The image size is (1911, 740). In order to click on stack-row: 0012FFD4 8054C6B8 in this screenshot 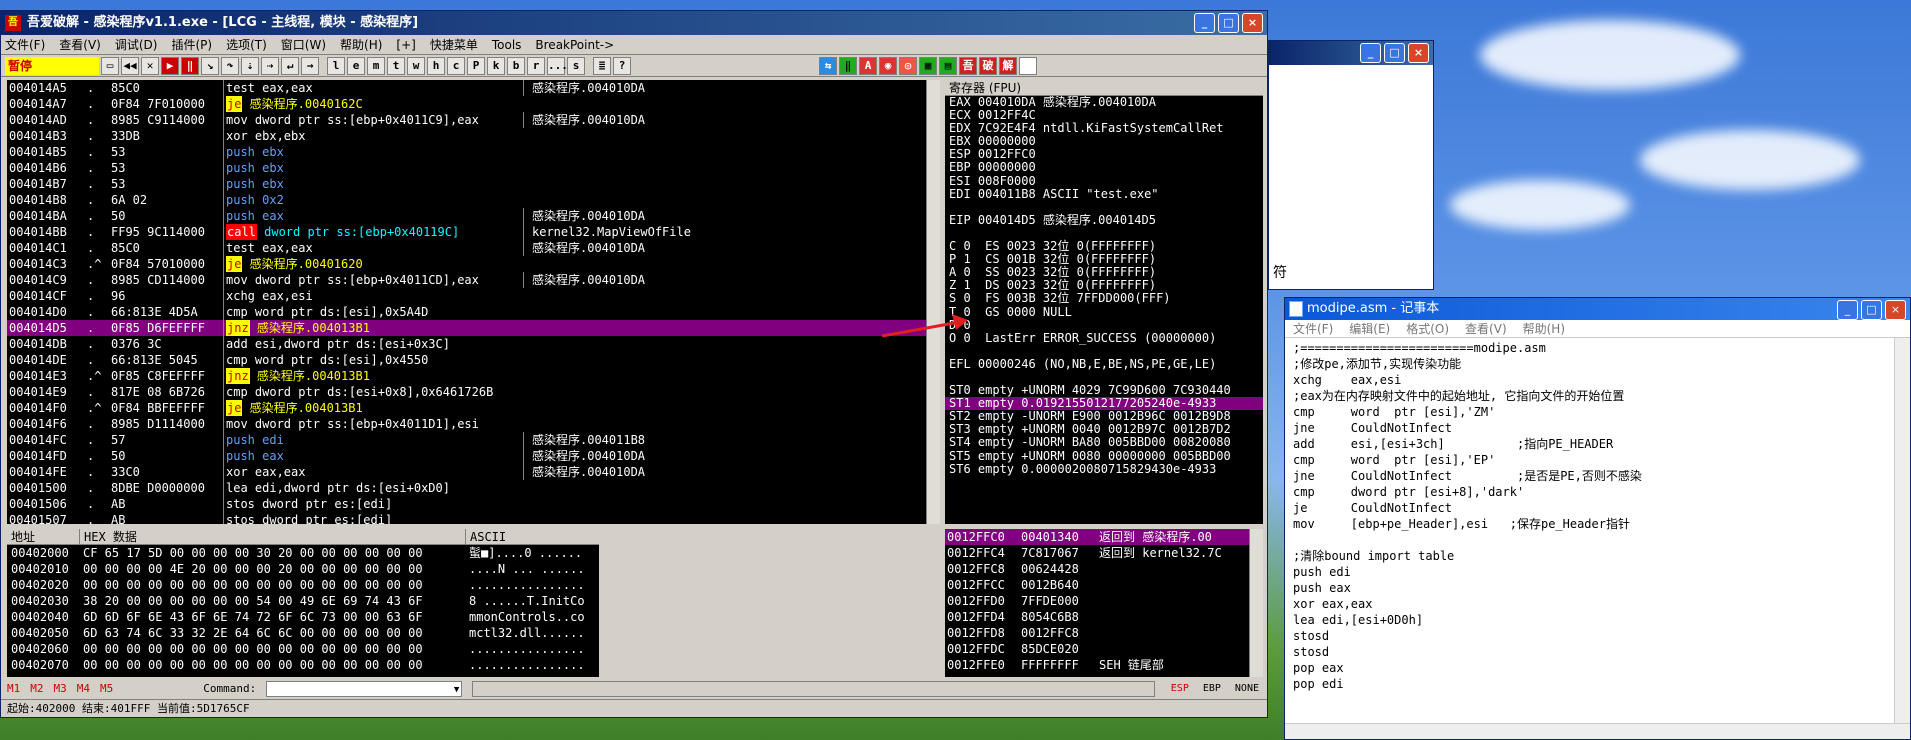, I will do `click(1097, 617)`.